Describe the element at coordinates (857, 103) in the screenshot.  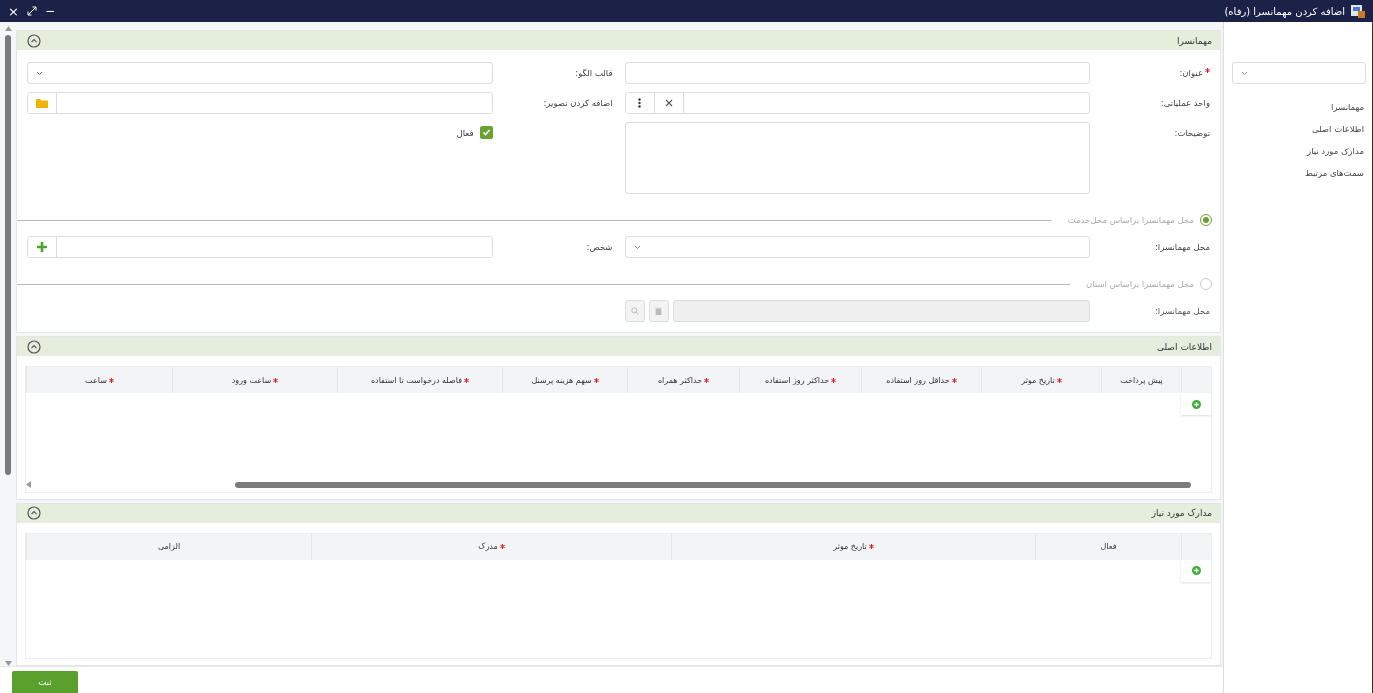
I see `lookup-field` at that location.